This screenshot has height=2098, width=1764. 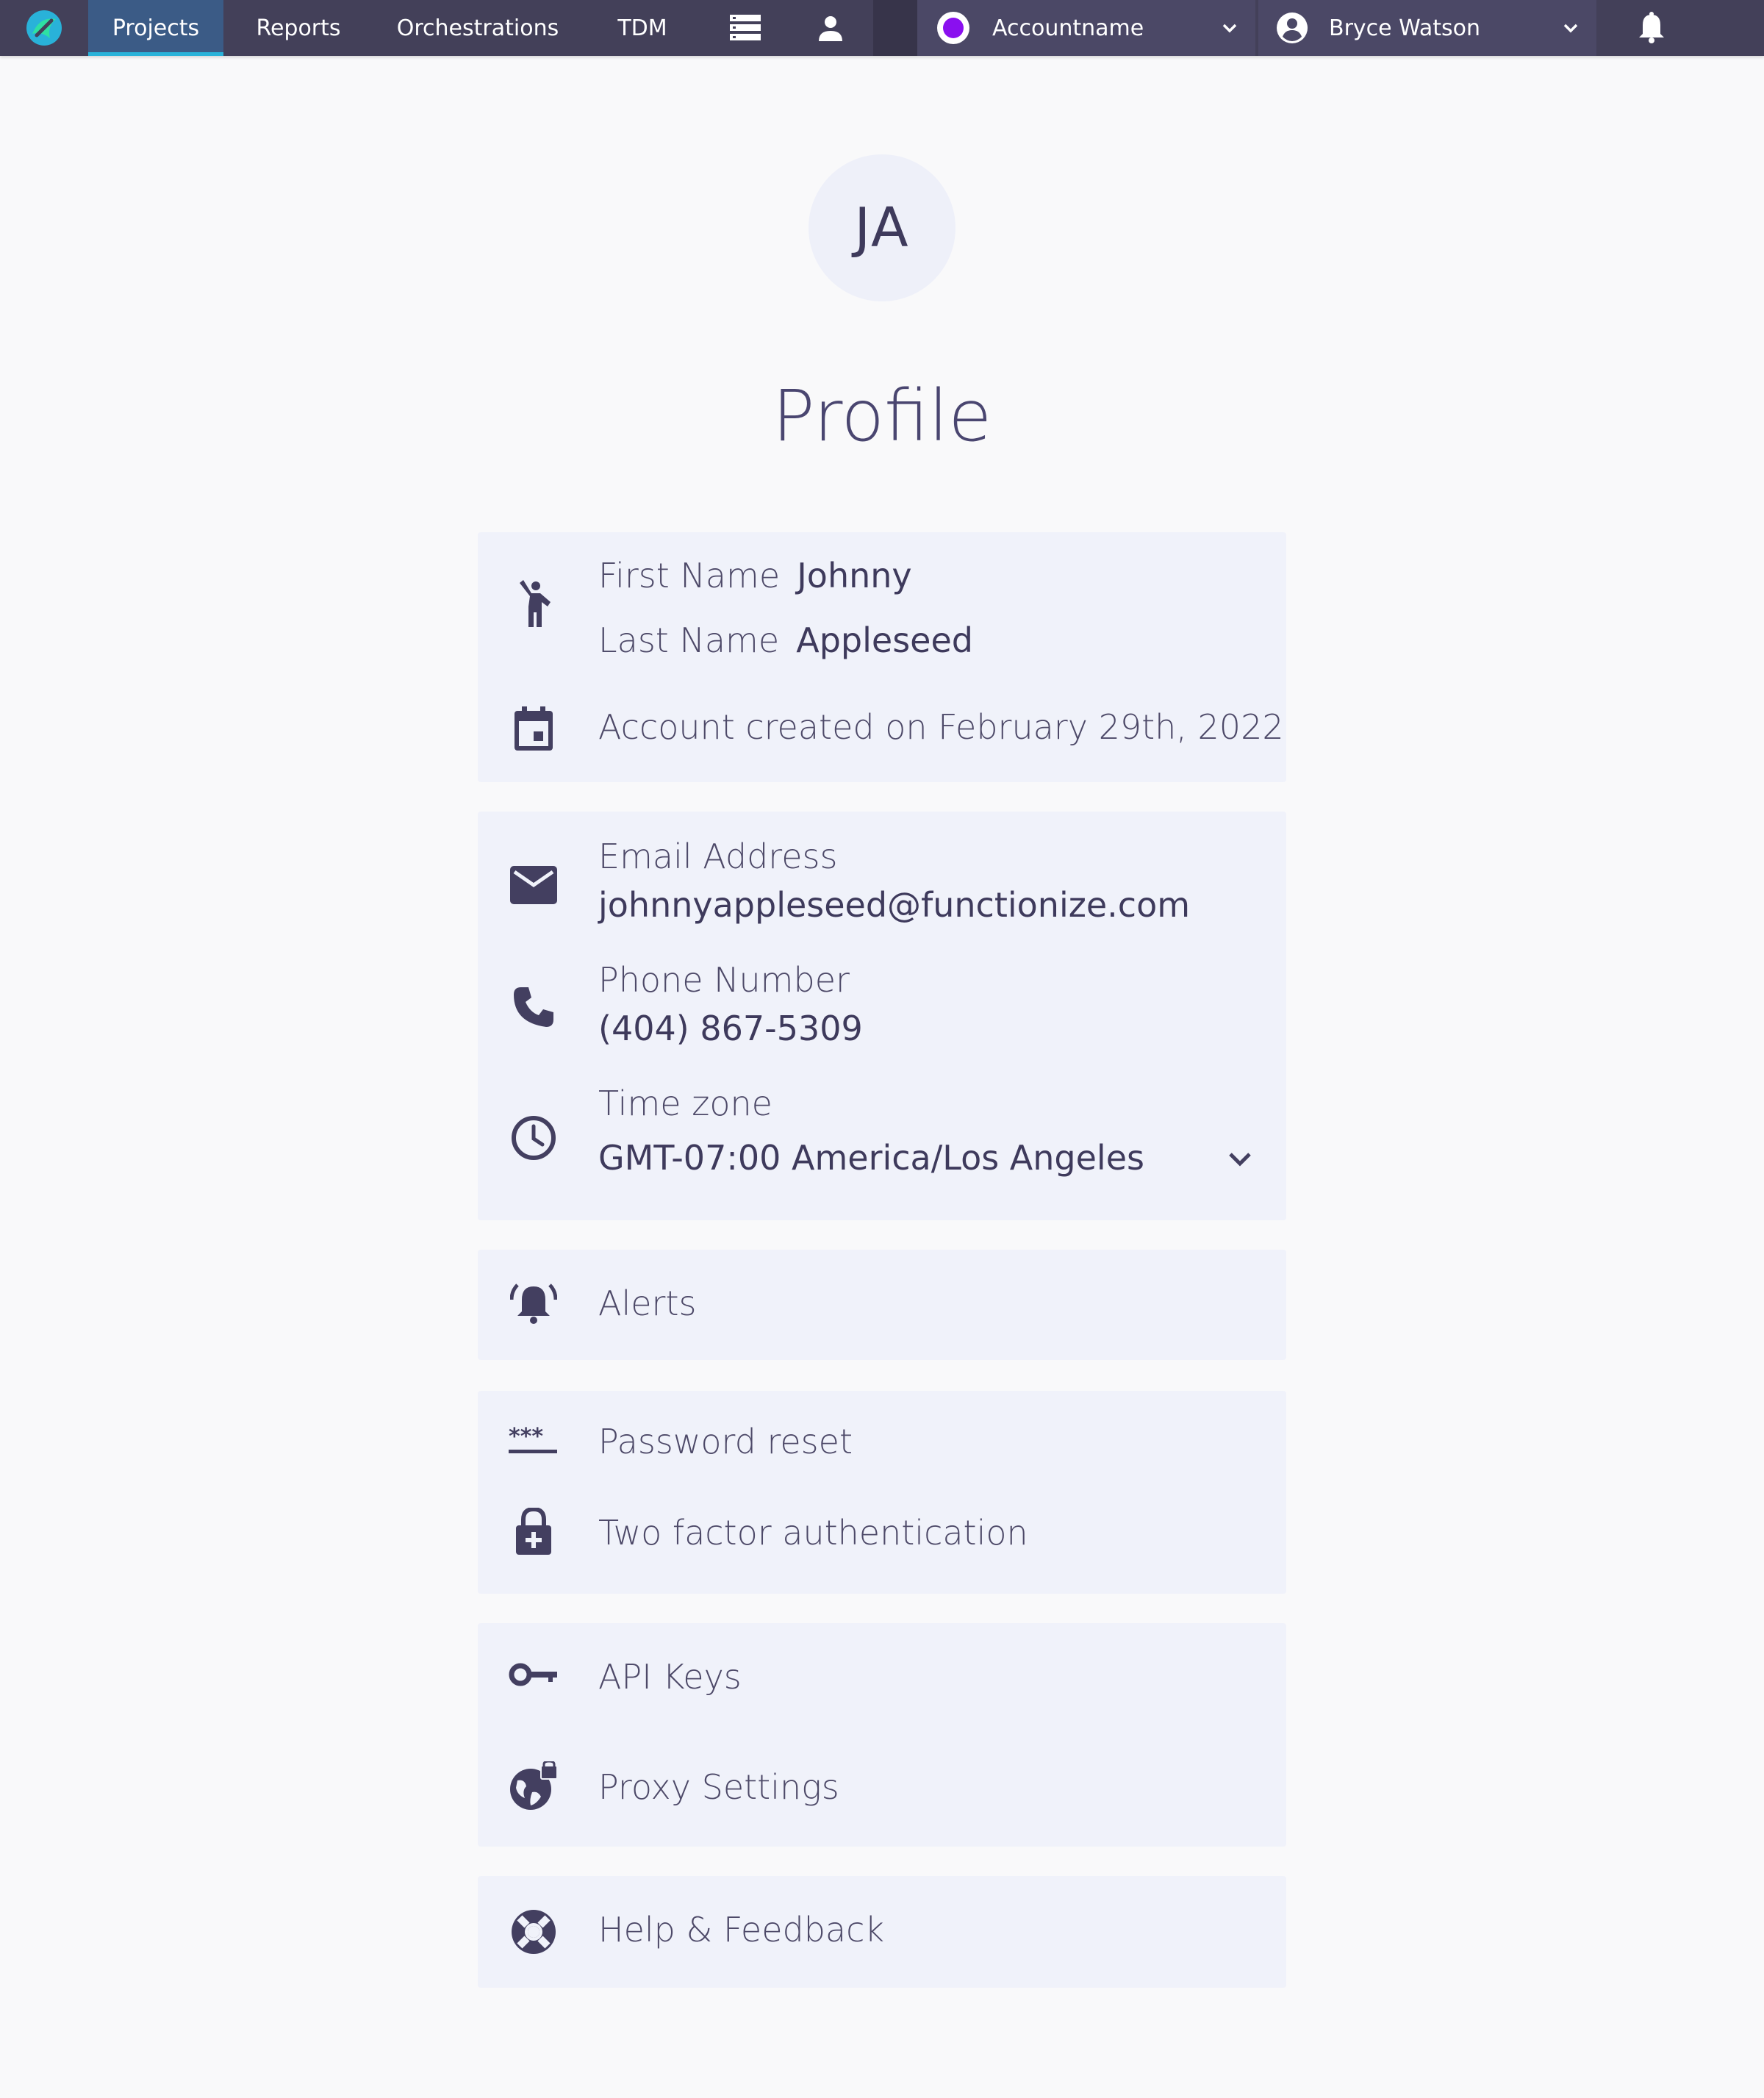 I want to click on api-keys-label: API Keys, so click(x=670, y=1677).